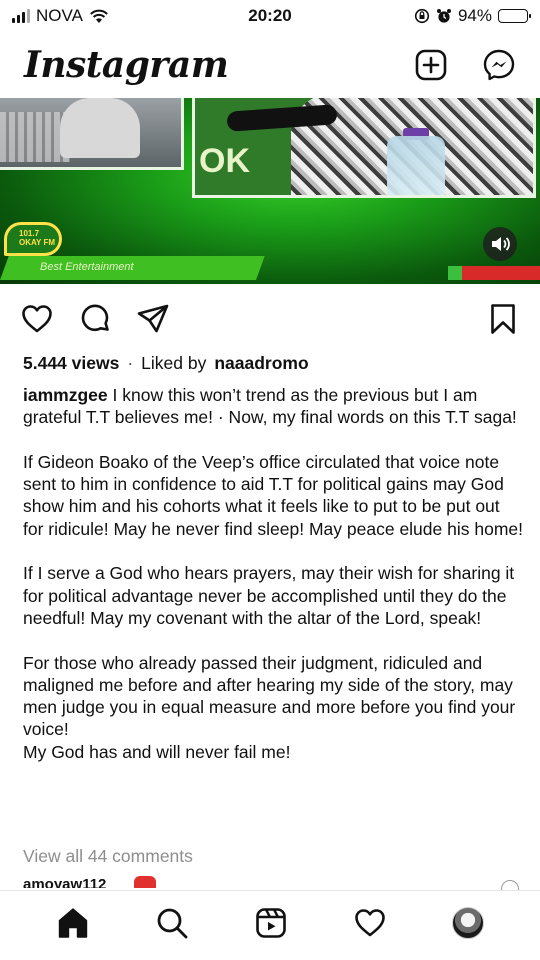 The image size is (540, 960). Describe the element at coordinates (153, 319) in the screenshot. I see `share-icon` at that location.